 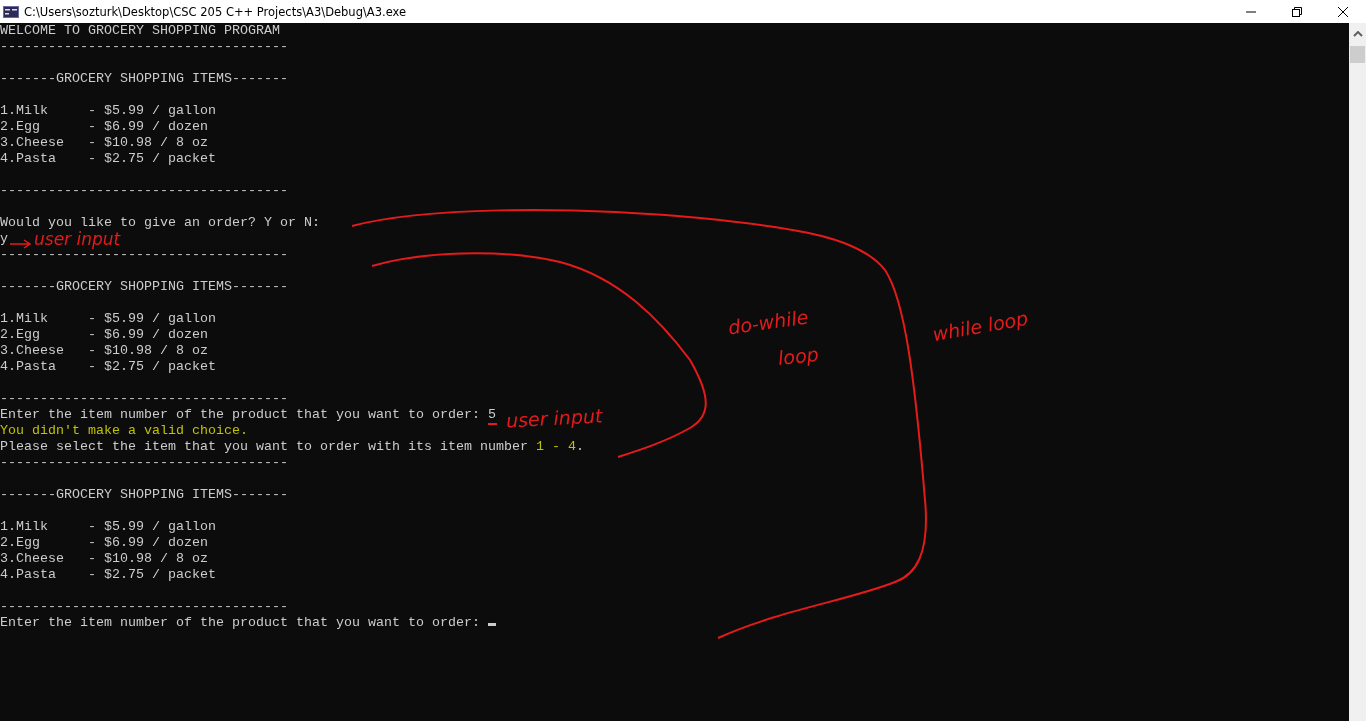 What do you see at coordinates (248, 623) in the screenshot?
I see `console-line: Enter the item number of the product that you want to order:` at bounding box center [248, 623].